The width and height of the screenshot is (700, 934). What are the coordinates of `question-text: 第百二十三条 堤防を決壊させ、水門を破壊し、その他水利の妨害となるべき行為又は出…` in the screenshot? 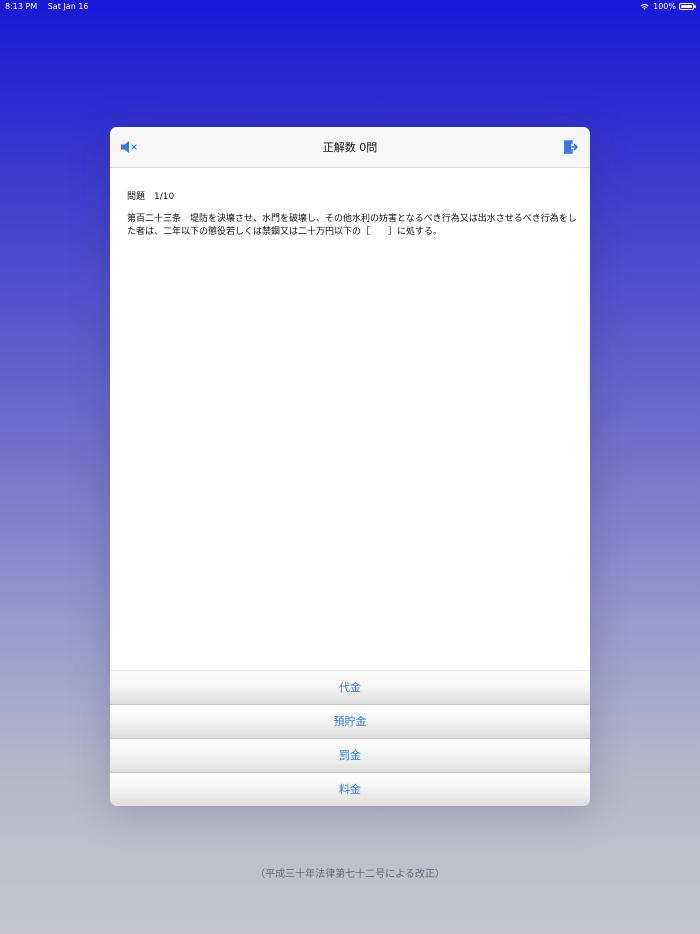 It's located at (352, 225).